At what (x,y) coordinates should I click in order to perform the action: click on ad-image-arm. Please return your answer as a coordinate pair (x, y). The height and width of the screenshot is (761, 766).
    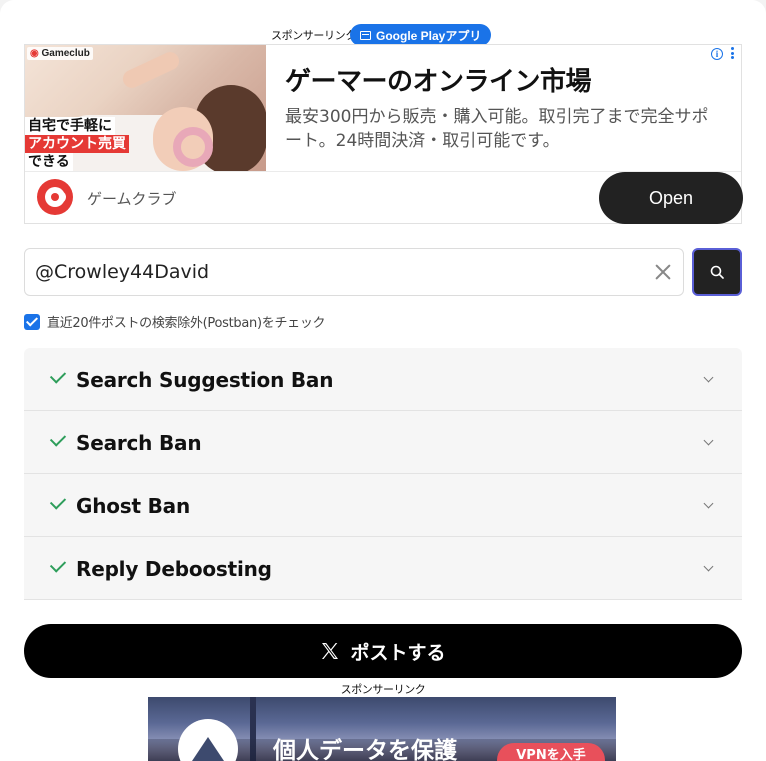
    Looking at the image, I should click on (151, 70).